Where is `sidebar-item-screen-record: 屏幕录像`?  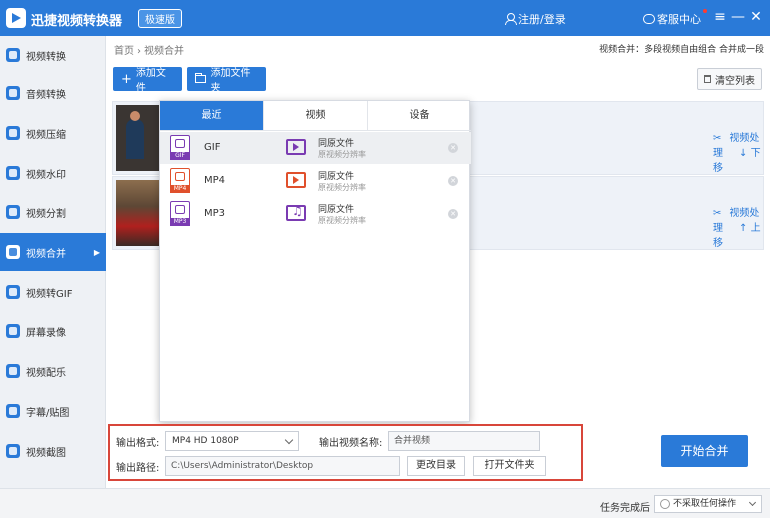 sidebar-item-screen-record: 屏幕录像 is located at coordinates (53, 331).